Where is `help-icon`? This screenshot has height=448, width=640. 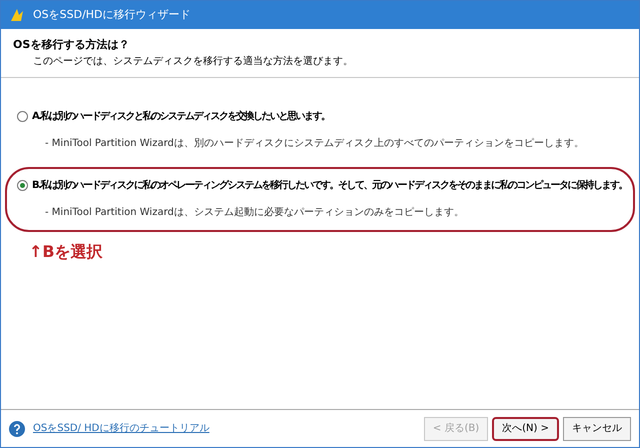 help-icon is located at coordinates (17, 428).